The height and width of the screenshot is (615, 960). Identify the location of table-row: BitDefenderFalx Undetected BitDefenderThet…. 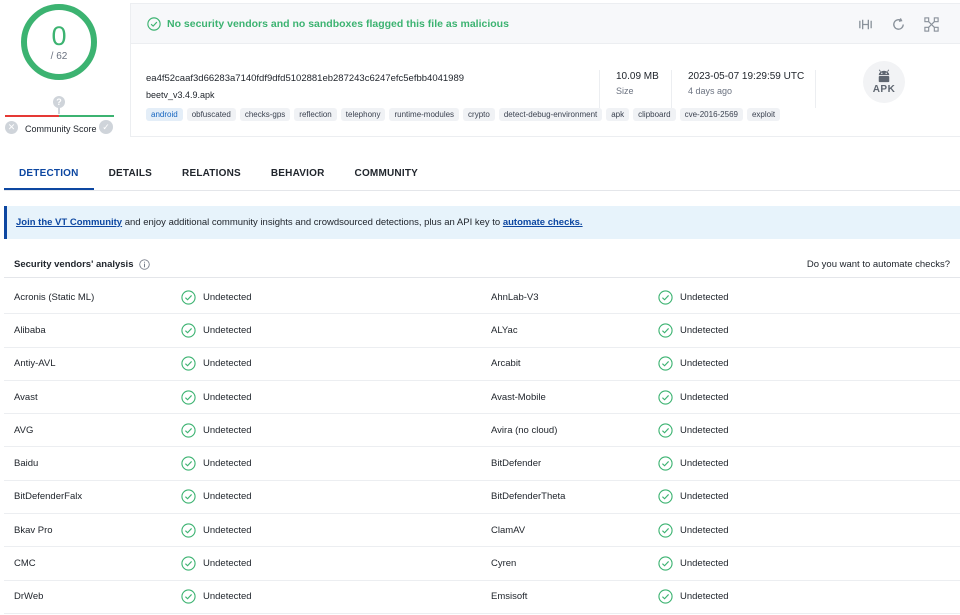
(482, 498).